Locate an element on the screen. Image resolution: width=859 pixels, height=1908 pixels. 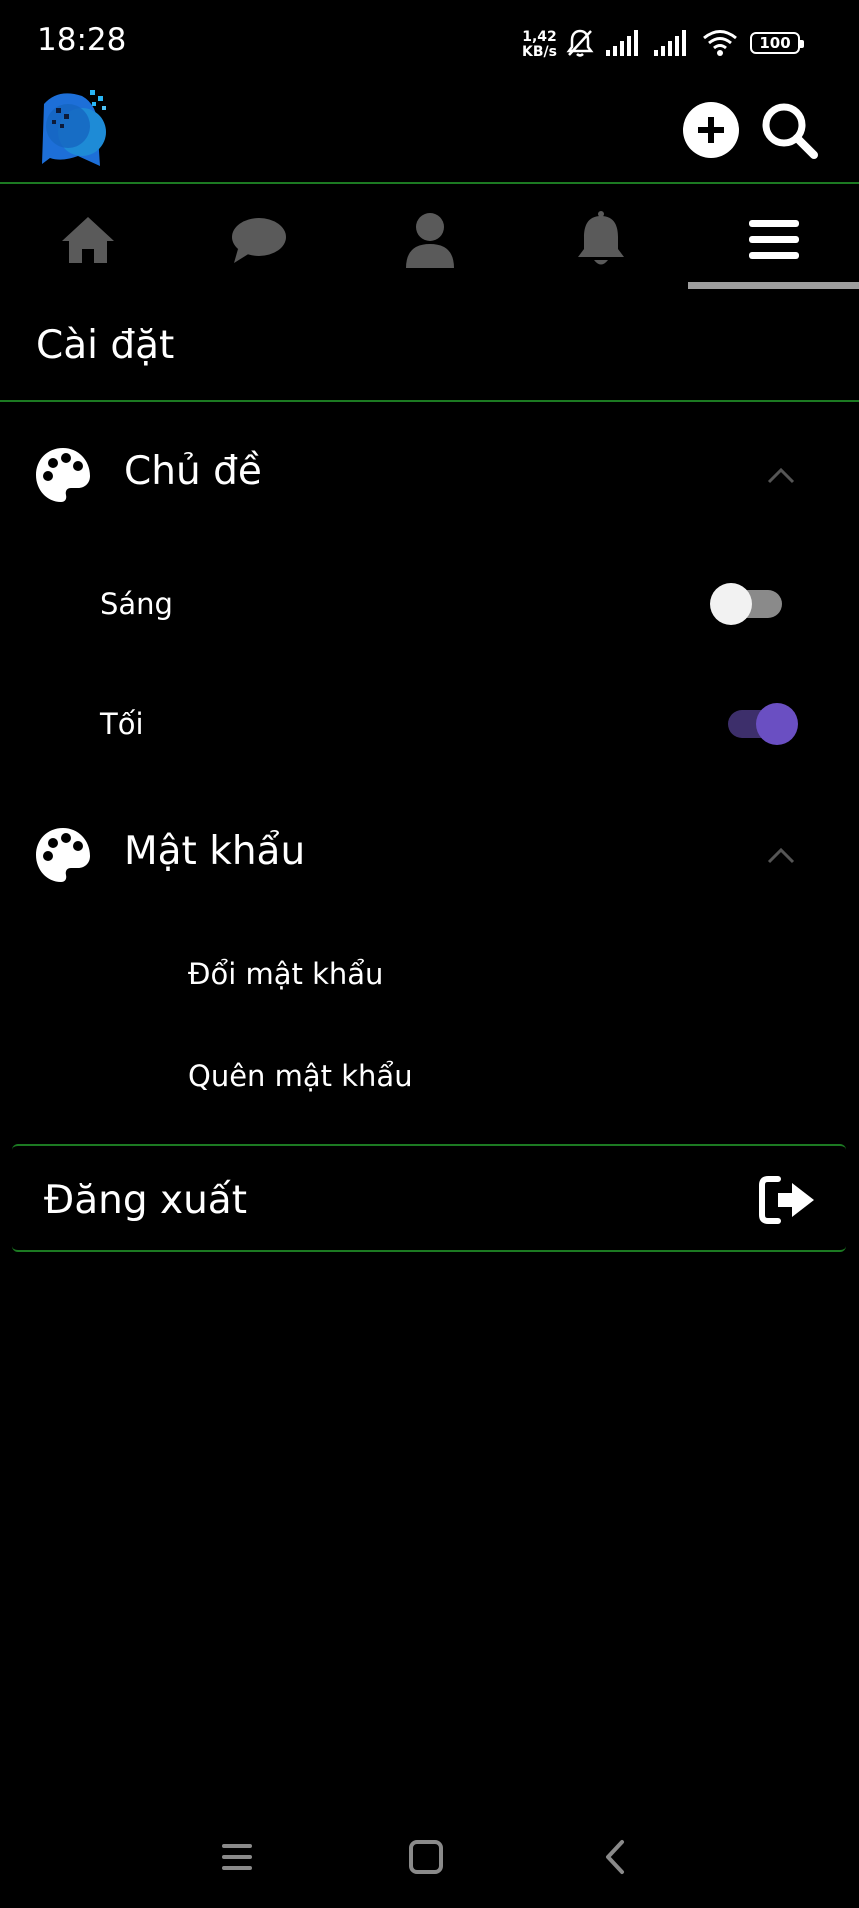
app-logo is located at coordinates (74, 128).